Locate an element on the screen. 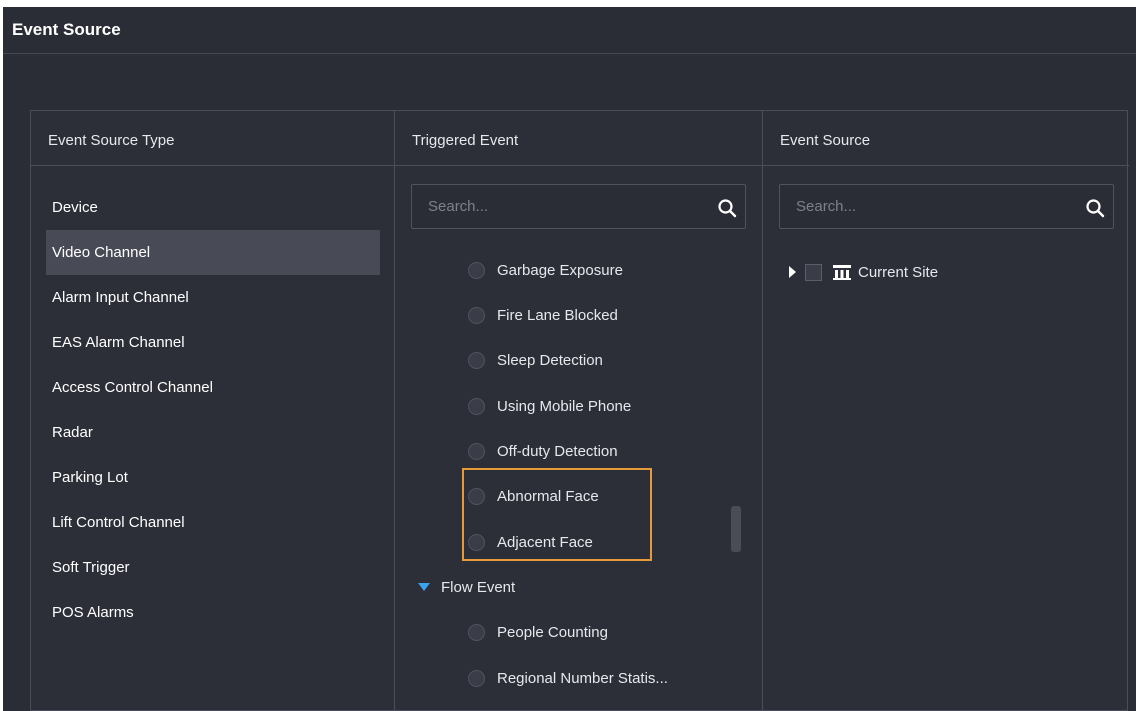 Image resolution: width=1136 pixels, height=711 pixels. event-item-adjacent-face: Adjacent Face is located at coordinates (530, 542).